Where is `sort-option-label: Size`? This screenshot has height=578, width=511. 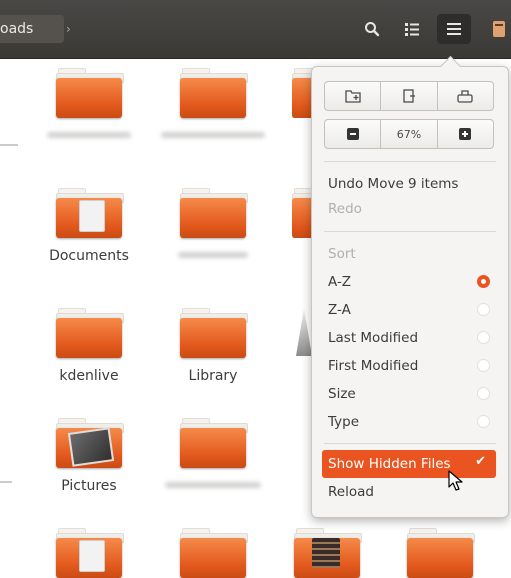
sort-option-label: Size is located at coordinates (342, 394).